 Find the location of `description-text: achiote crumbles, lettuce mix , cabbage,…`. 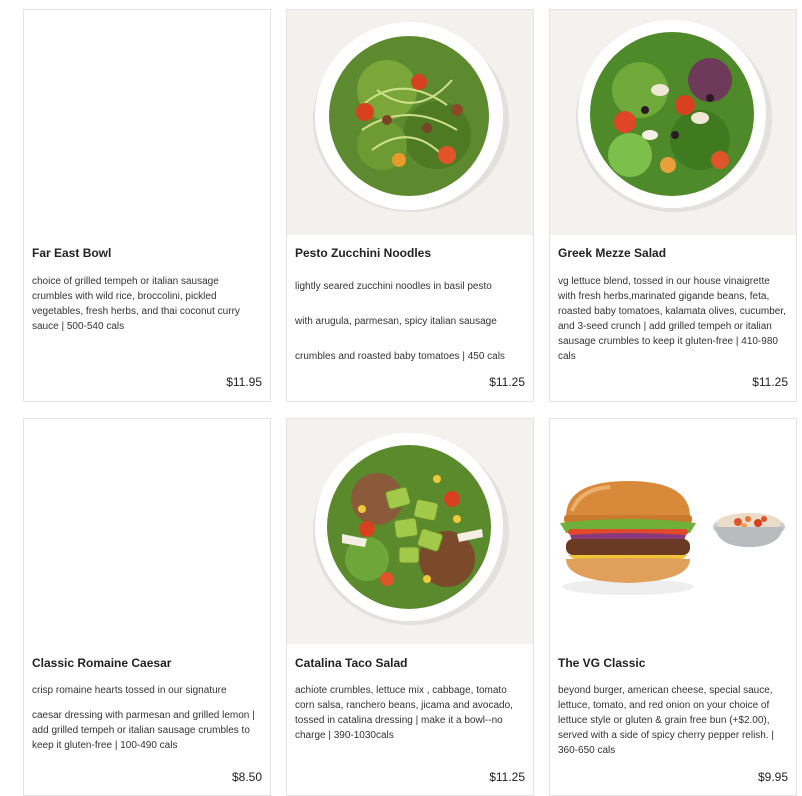

description-text: achiote crumbles, lettuce mix , cabbage,… is located at coordinates (404, 713).